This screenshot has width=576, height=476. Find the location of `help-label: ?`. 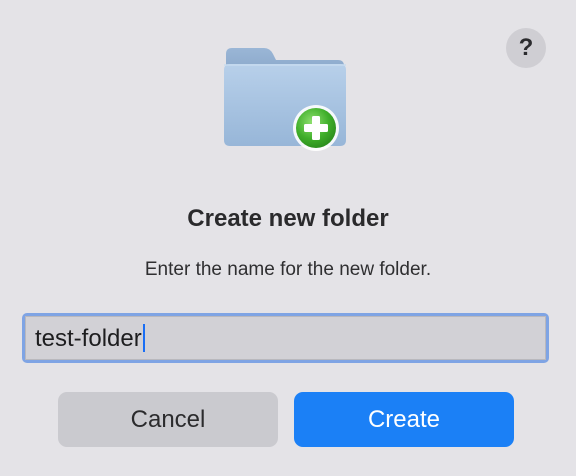

help-label: ? is located at coordinates (526, 47).